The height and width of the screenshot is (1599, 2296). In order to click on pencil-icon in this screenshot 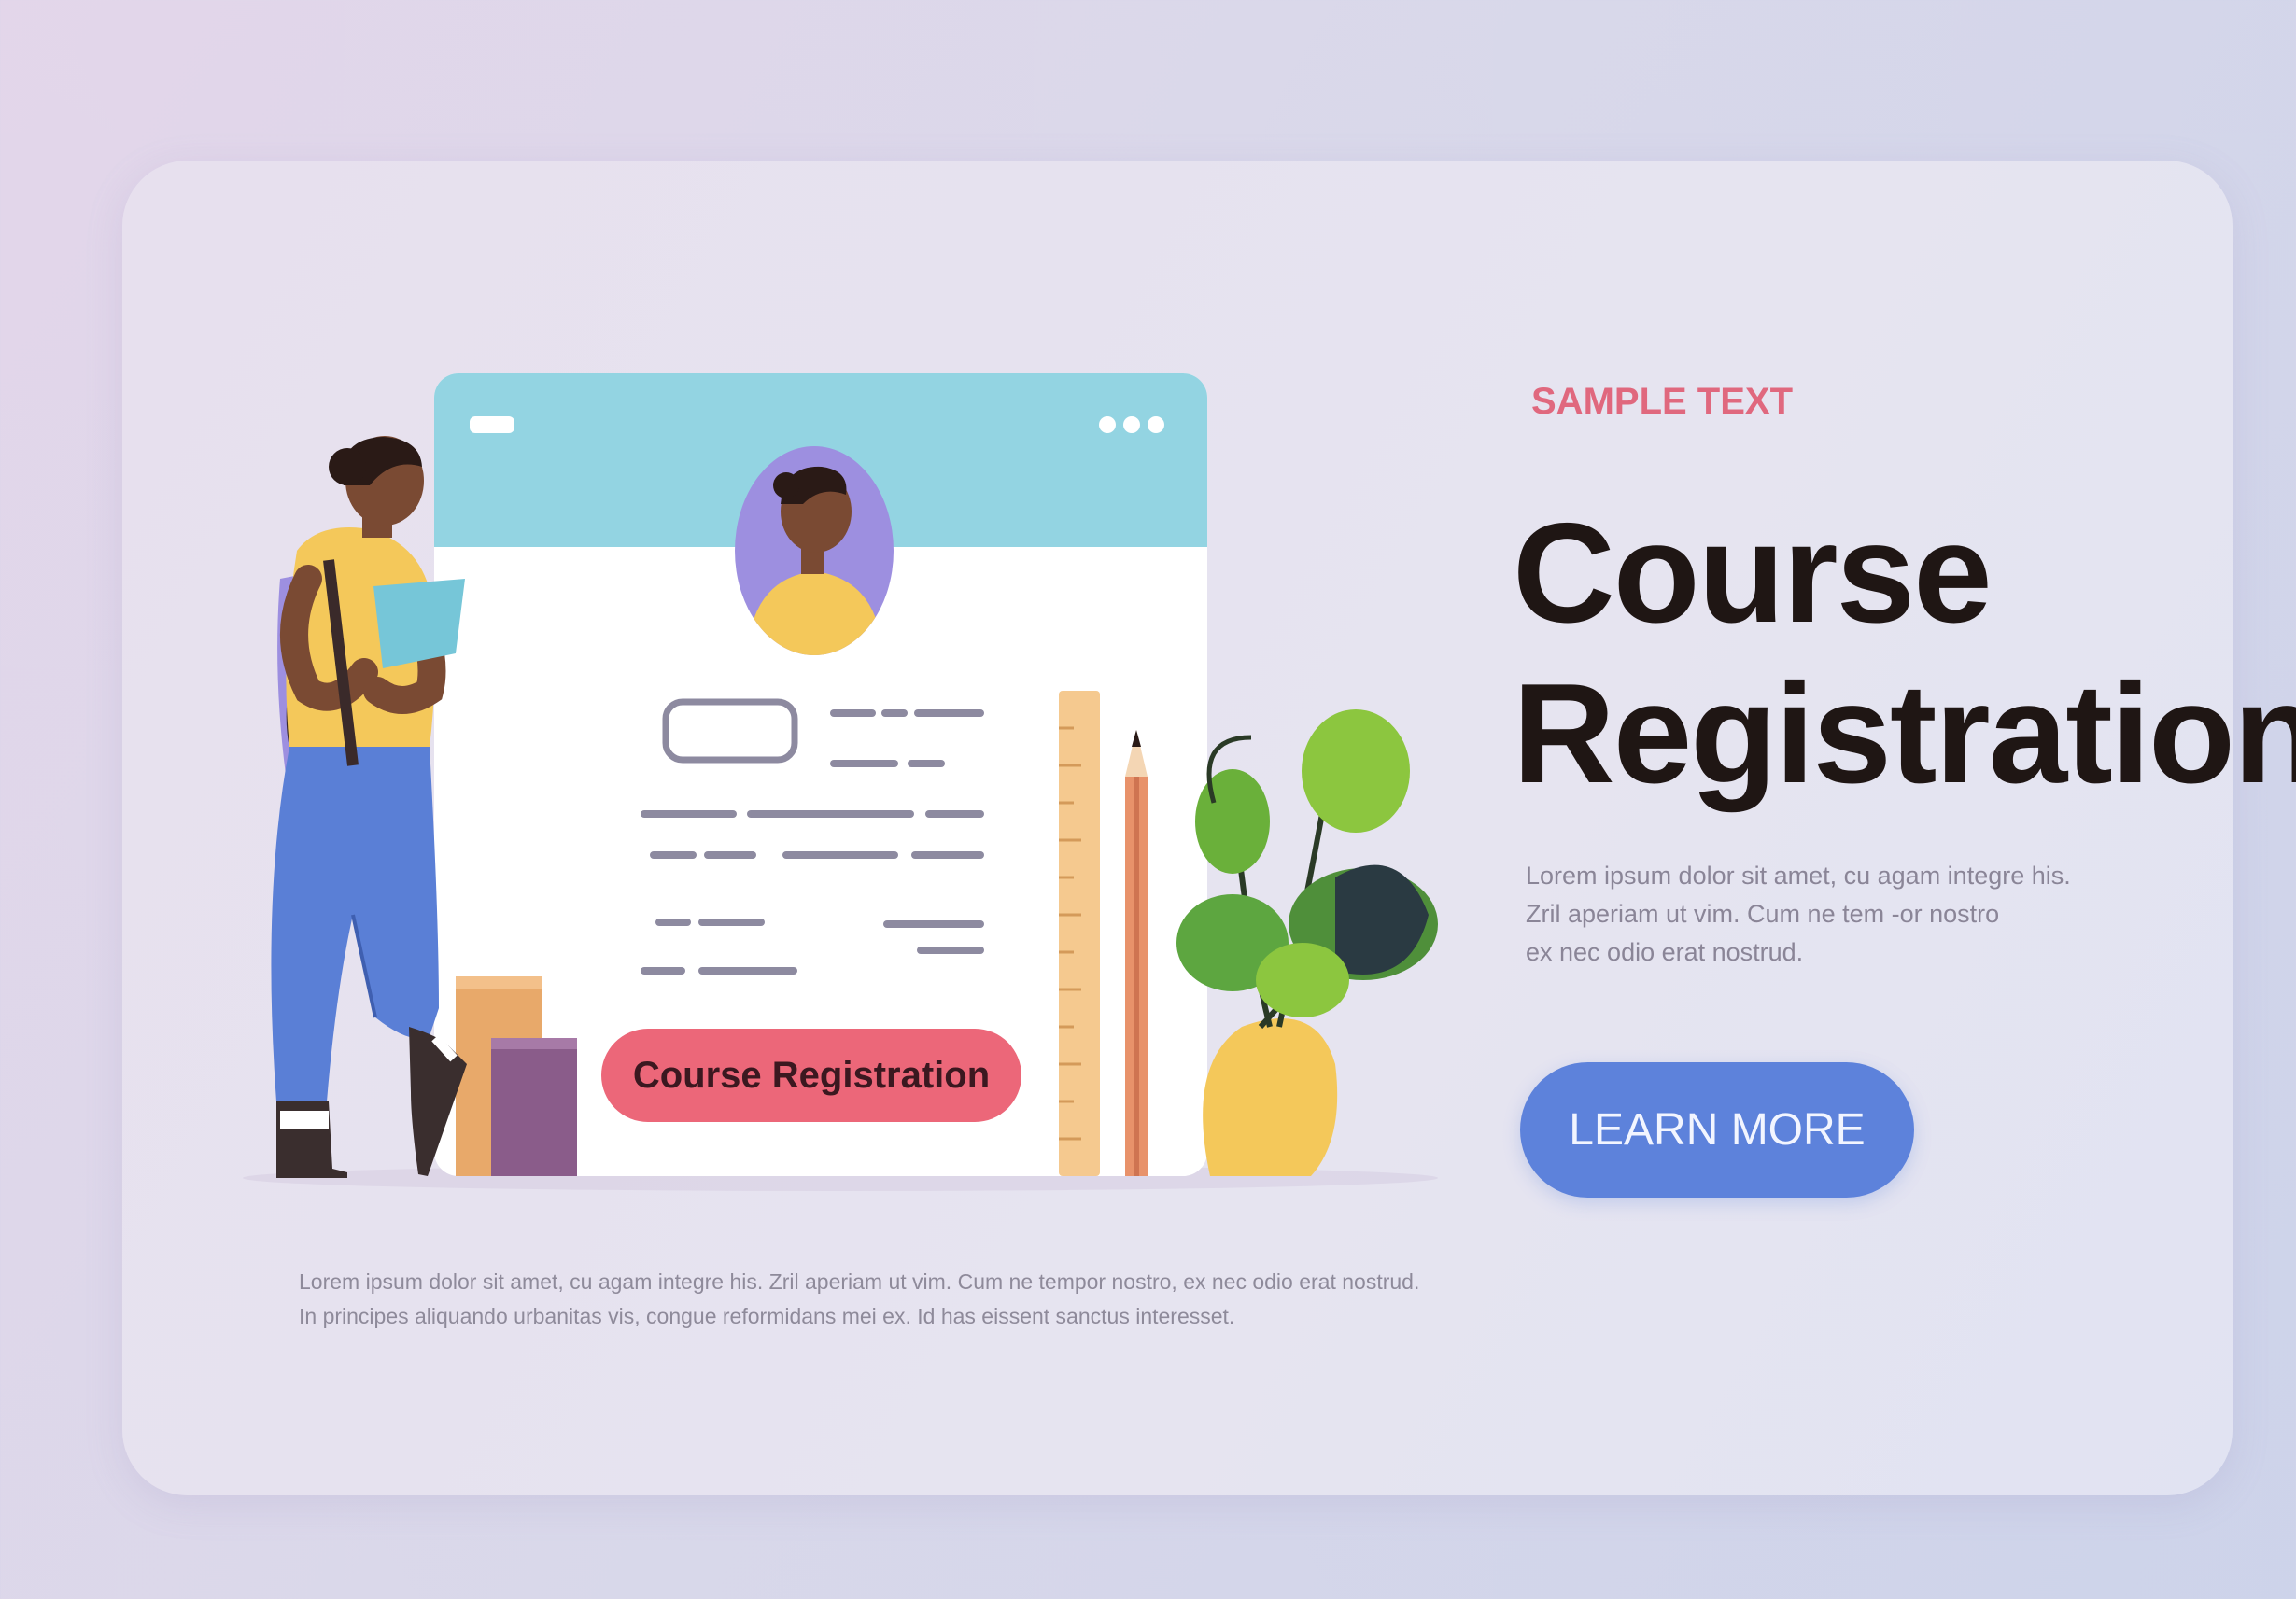, I will do `click(1137, 953)`.